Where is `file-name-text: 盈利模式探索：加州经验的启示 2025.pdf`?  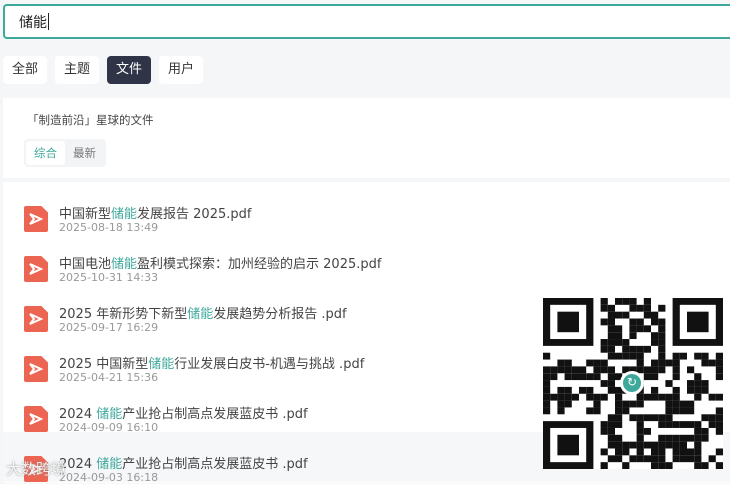 file-name-text: 盈利模式探索：加州经验的启示 2025.pdf is located at coordinates (259, 264).